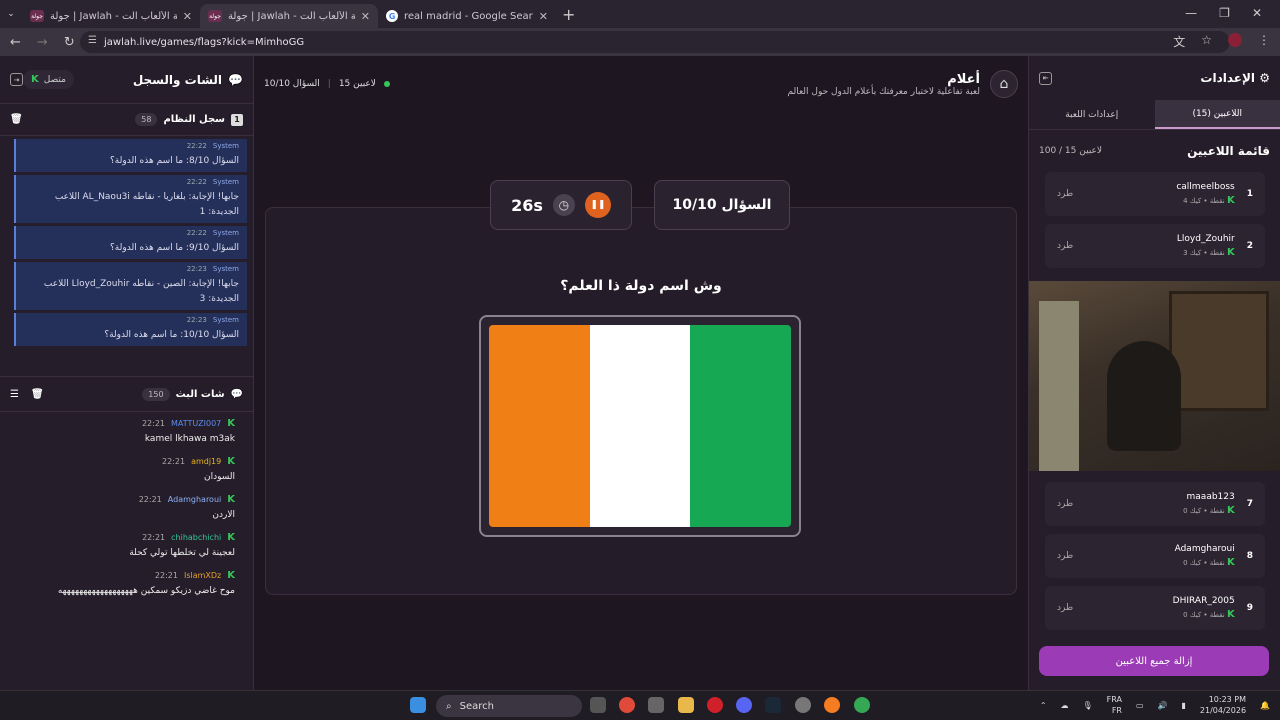 This screenshot has height=720, width=1280. Describe the element at coordinates (1140, 705) in the screenshot. I see `network-icon: ▭` at that location.